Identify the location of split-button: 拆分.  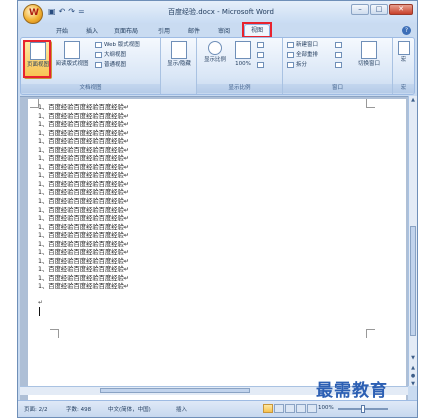
(297, 65).